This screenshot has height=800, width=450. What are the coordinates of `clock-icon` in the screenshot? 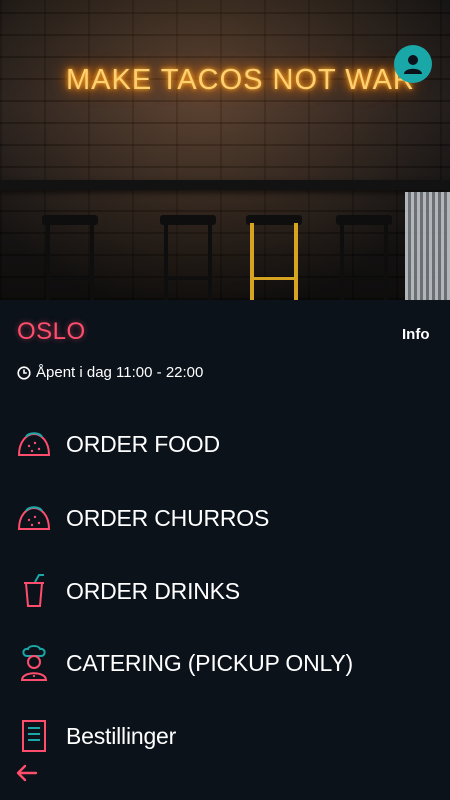 It's located at (24, 372).